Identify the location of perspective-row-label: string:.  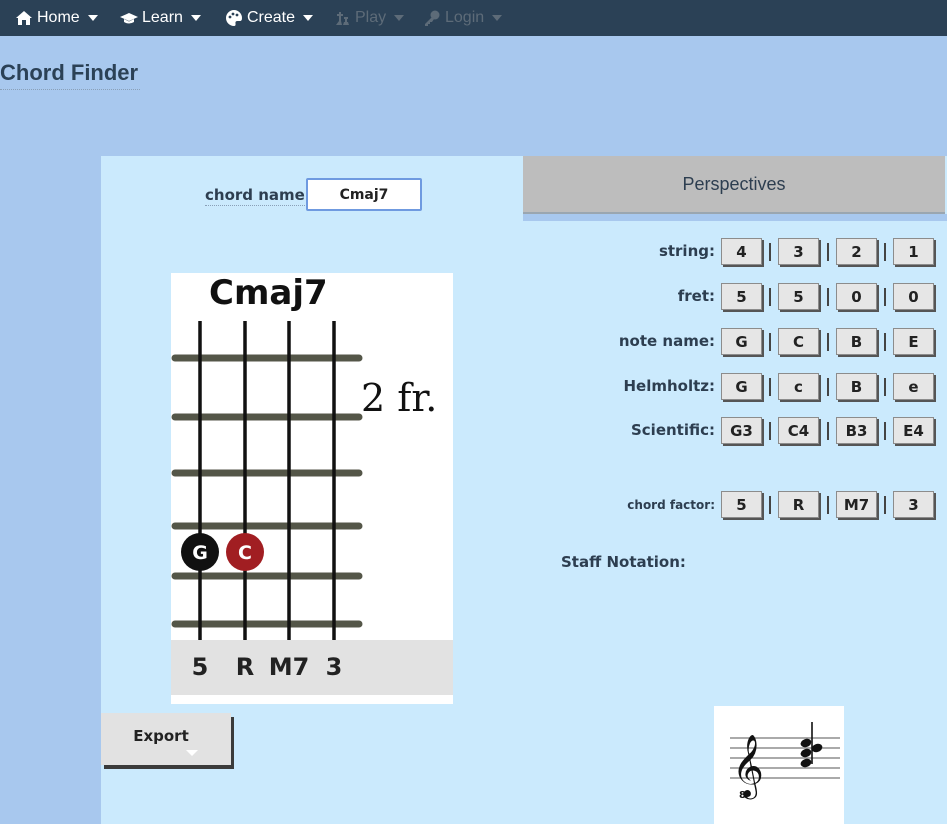
(686, 251).